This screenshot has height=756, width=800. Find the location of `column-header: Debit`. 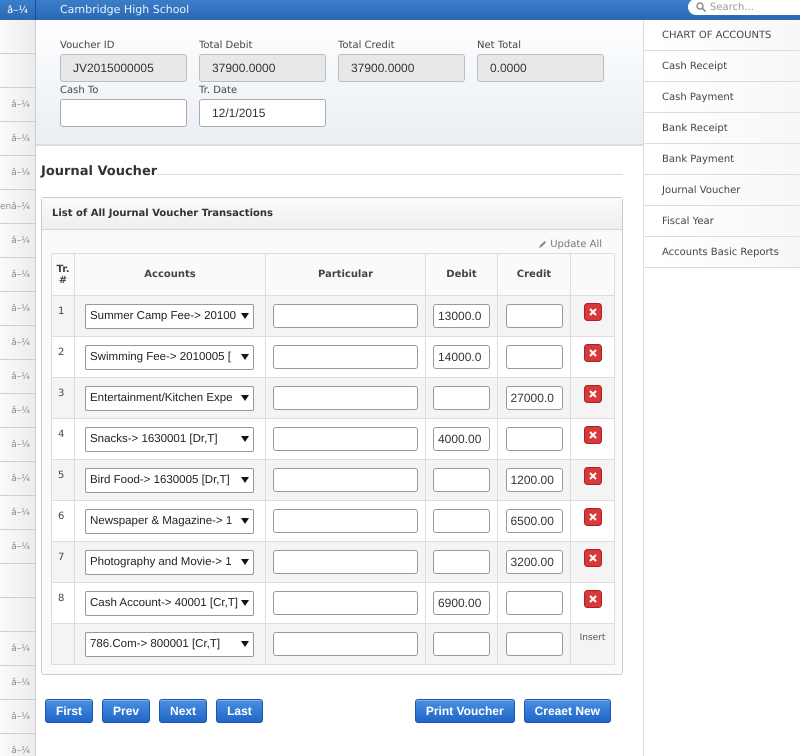

column-header: Debit is located at coordinates (462, 275).